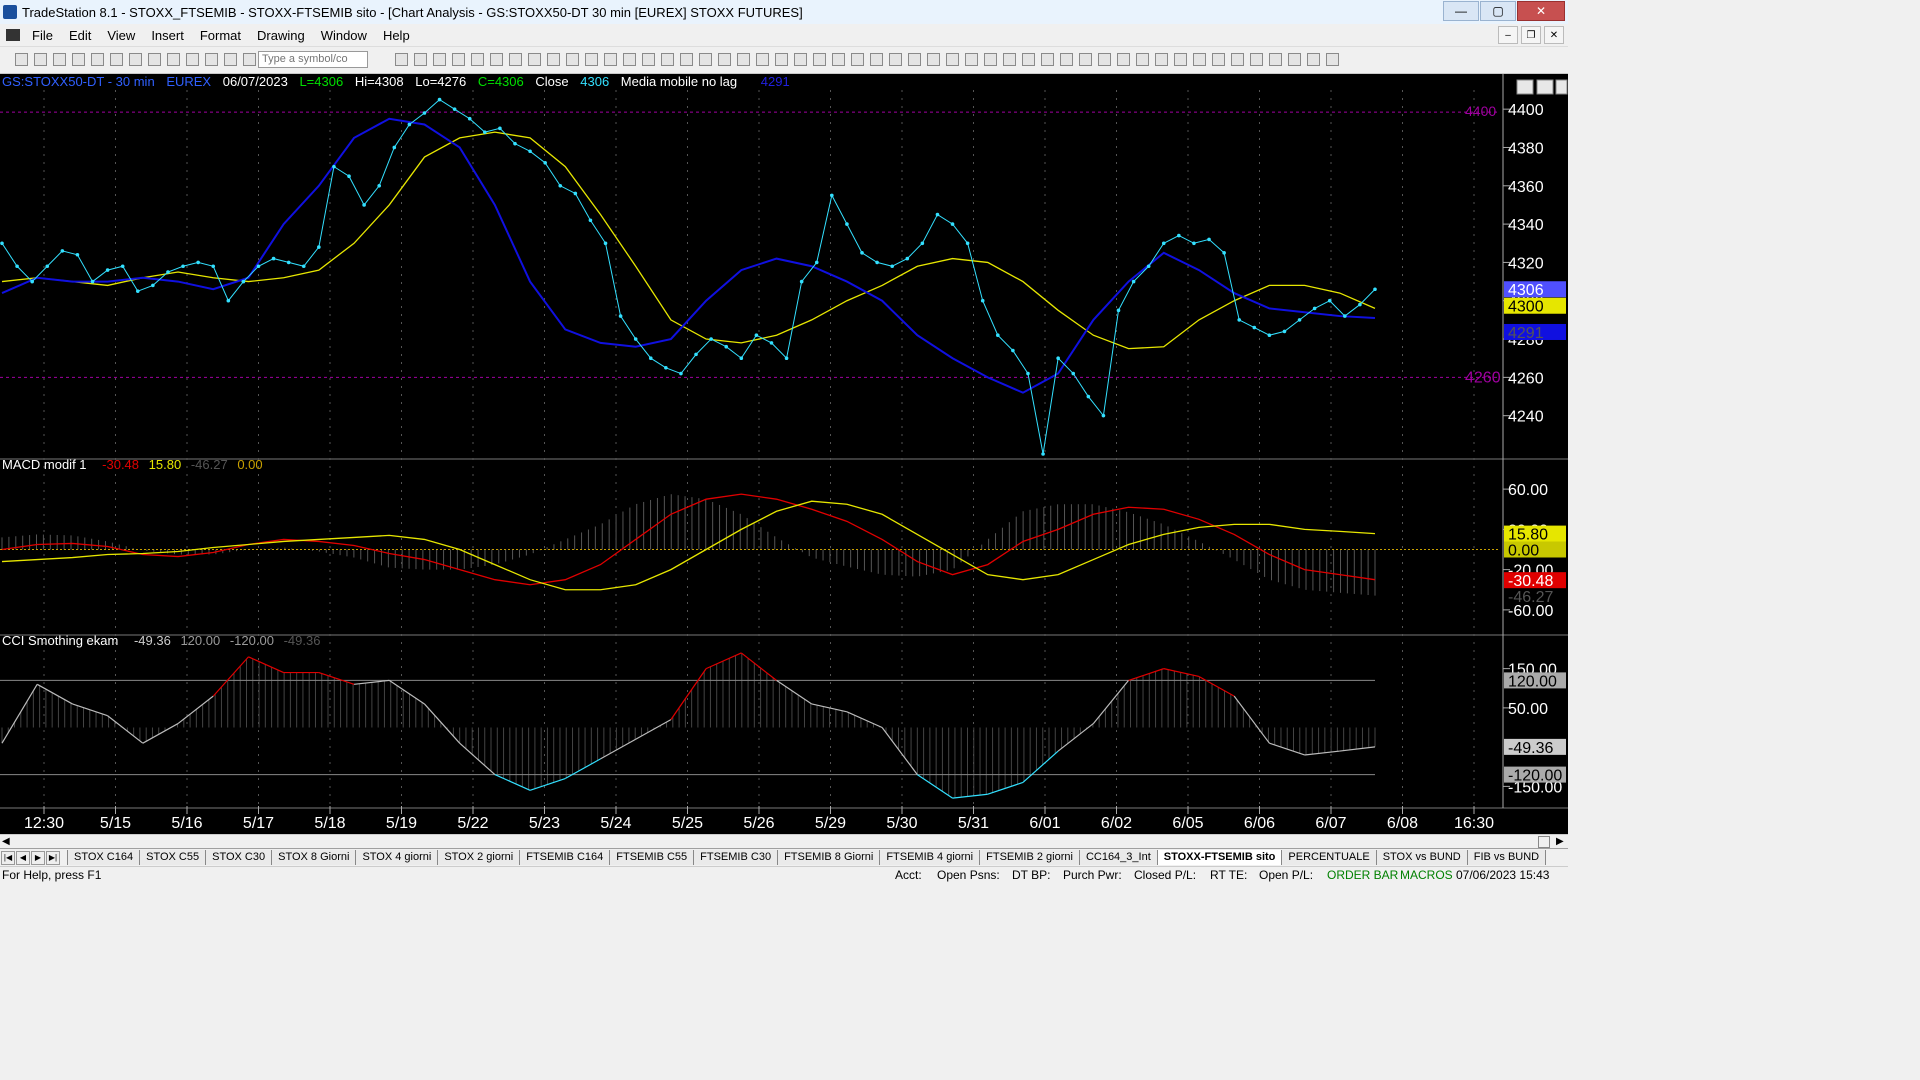  Describe the element at coordinates (1180, 59) in the screenshot. I see `toolbar-tool-54-icon` at that location.